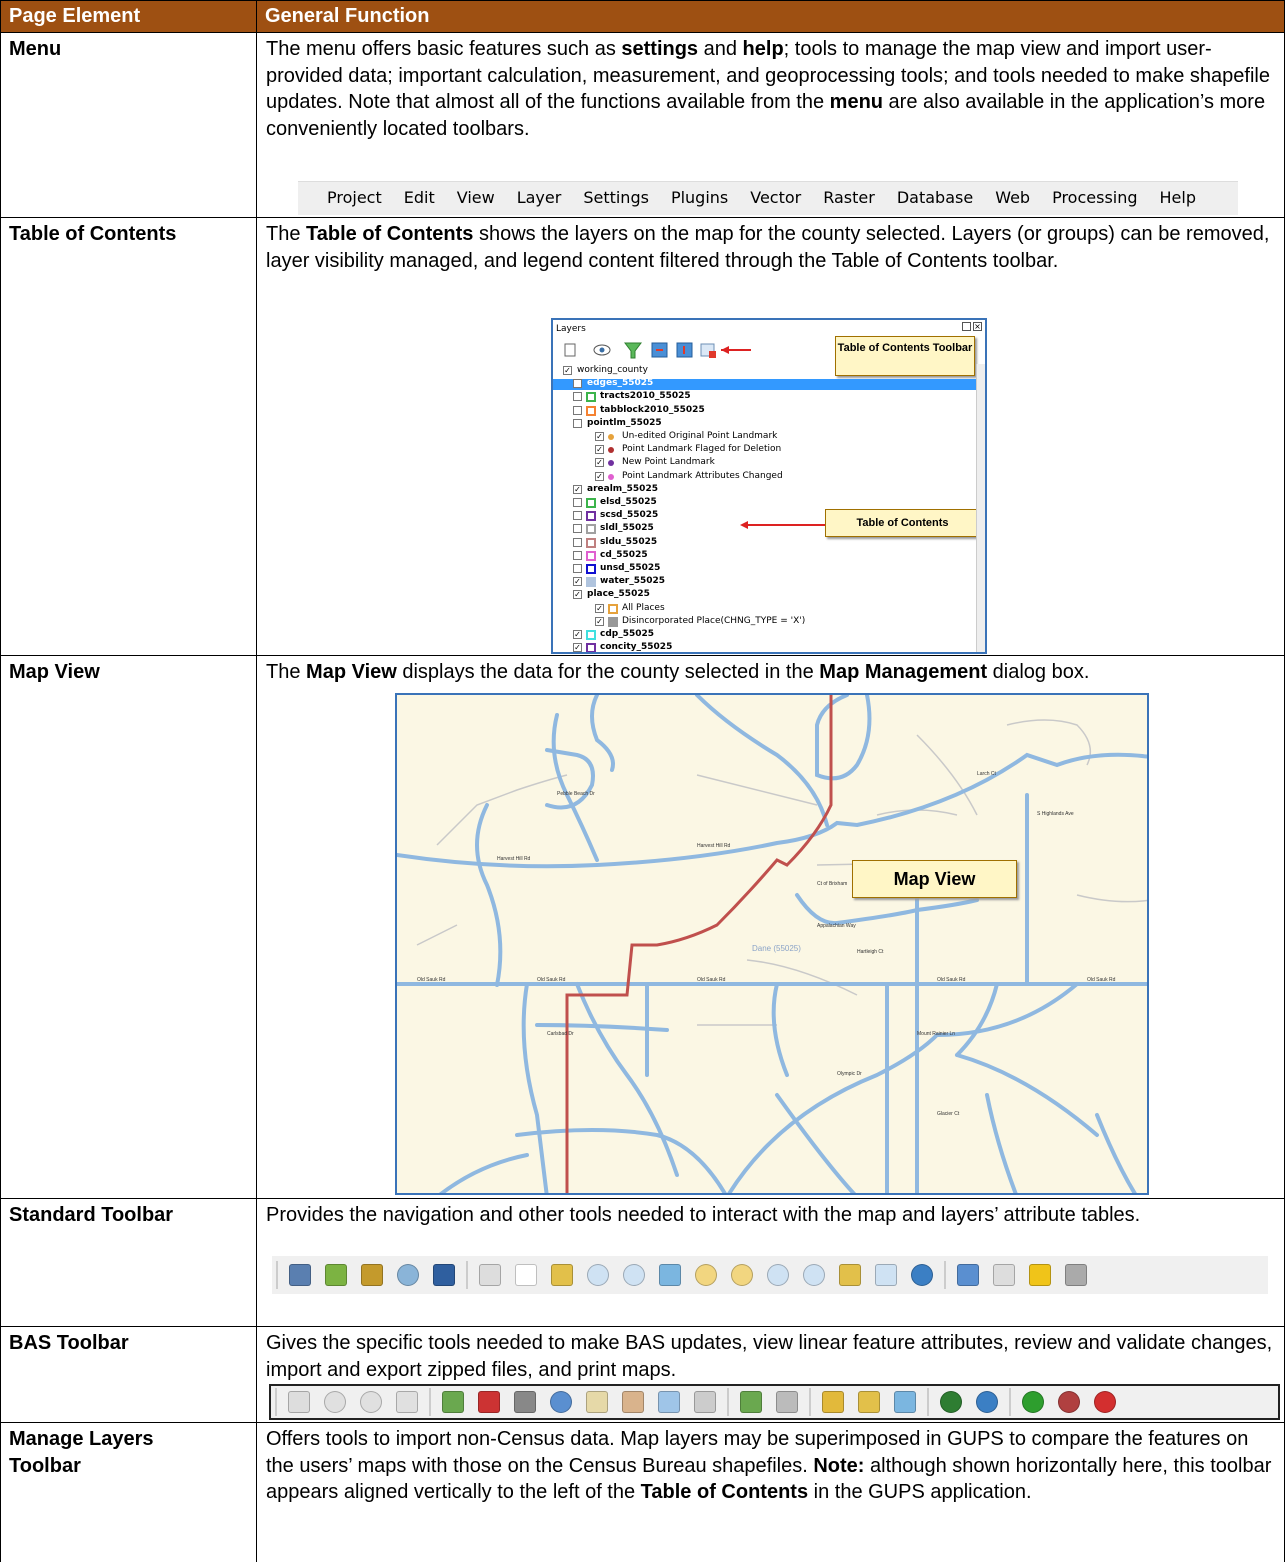 The image size is (1286, 1562). I want to click on expression-icon, so click(1004, 1275).